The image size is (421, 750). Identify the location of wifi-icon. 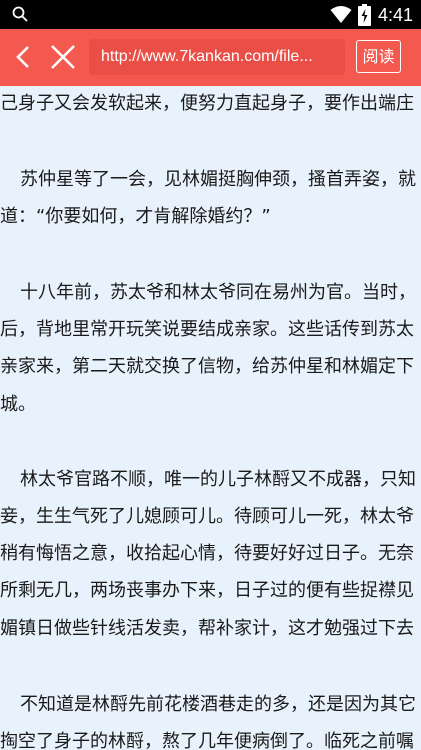
(341, 14).